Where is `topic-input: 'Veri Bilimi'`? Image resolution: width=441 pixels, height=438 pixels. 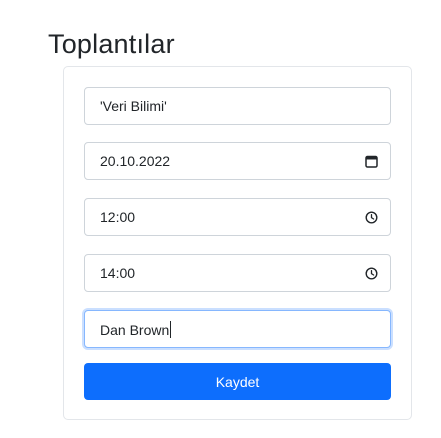 topic-input: 'Veri Bilimi' is located at coordinates (237, 106).